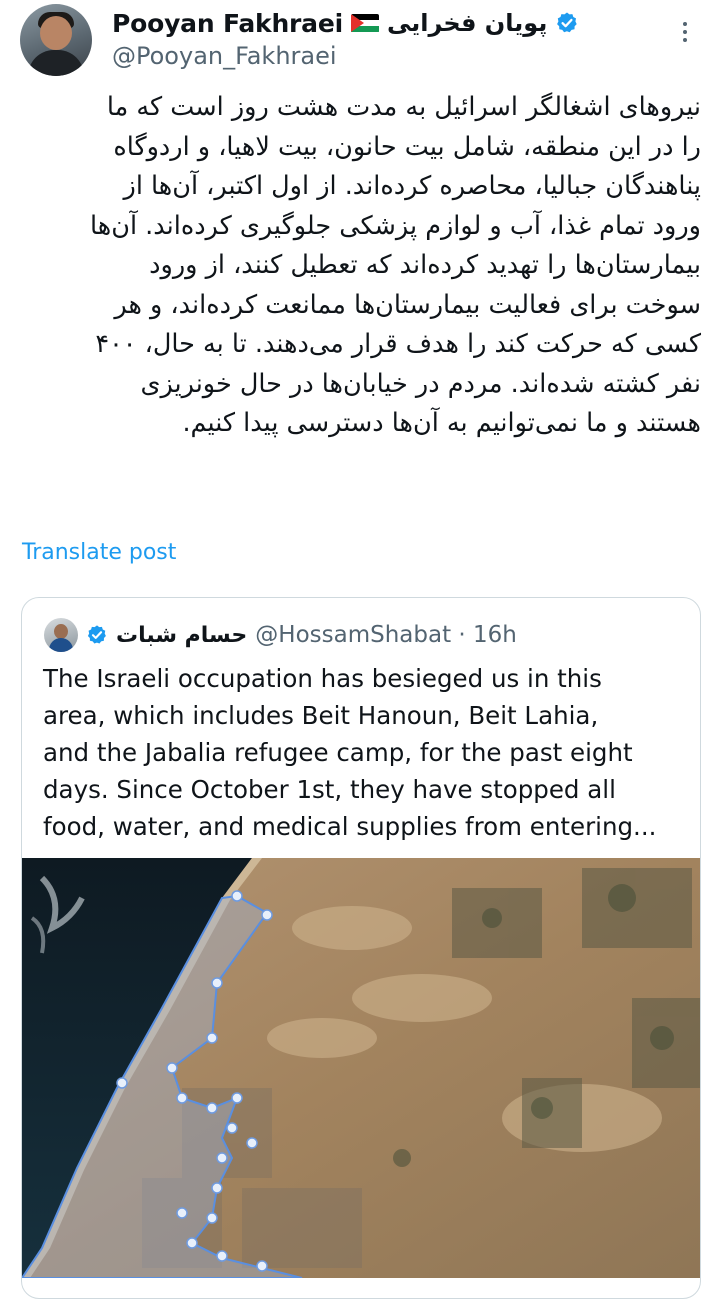 The height and width of the screenshot is (1299, 721). Describe the element at coordinates (227, 23) in the screenshot. I see `author-display-name: Pooyan Fakhraei` at that location.